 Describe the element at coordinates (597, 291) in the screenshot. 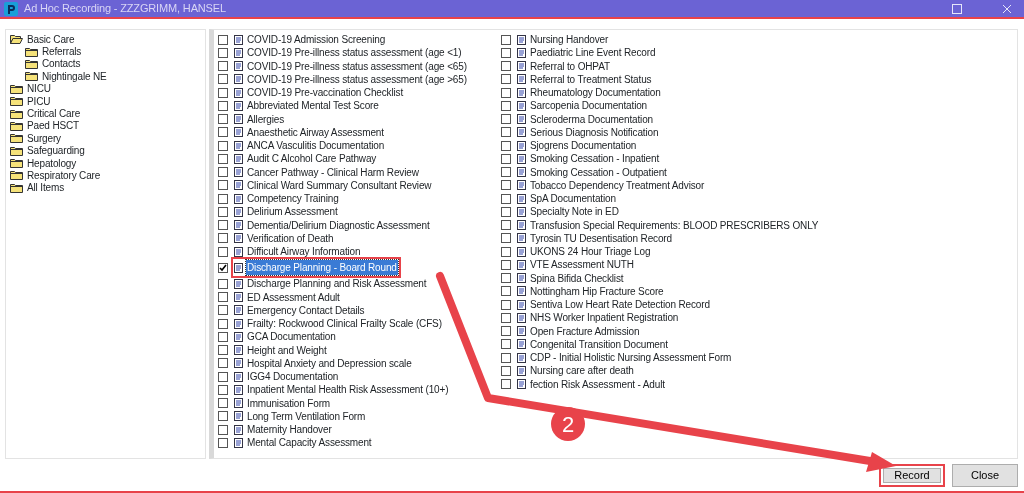

I see `form-item: Nottingham Hip Fracture Score` at that location.